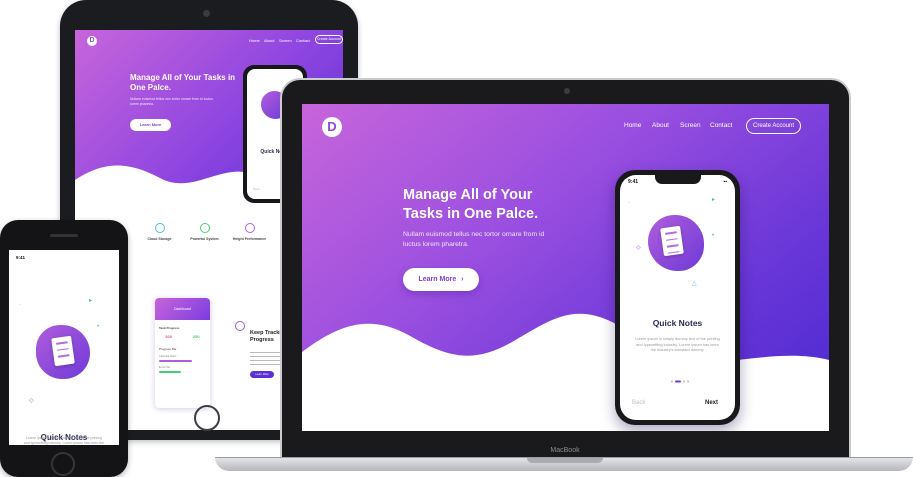 The height and width of the screenshot is (477, 913). What do you see at coordinates (632, 125) in the screenshot?
I see `nav-home: Home` at bounding box center [632, 125].